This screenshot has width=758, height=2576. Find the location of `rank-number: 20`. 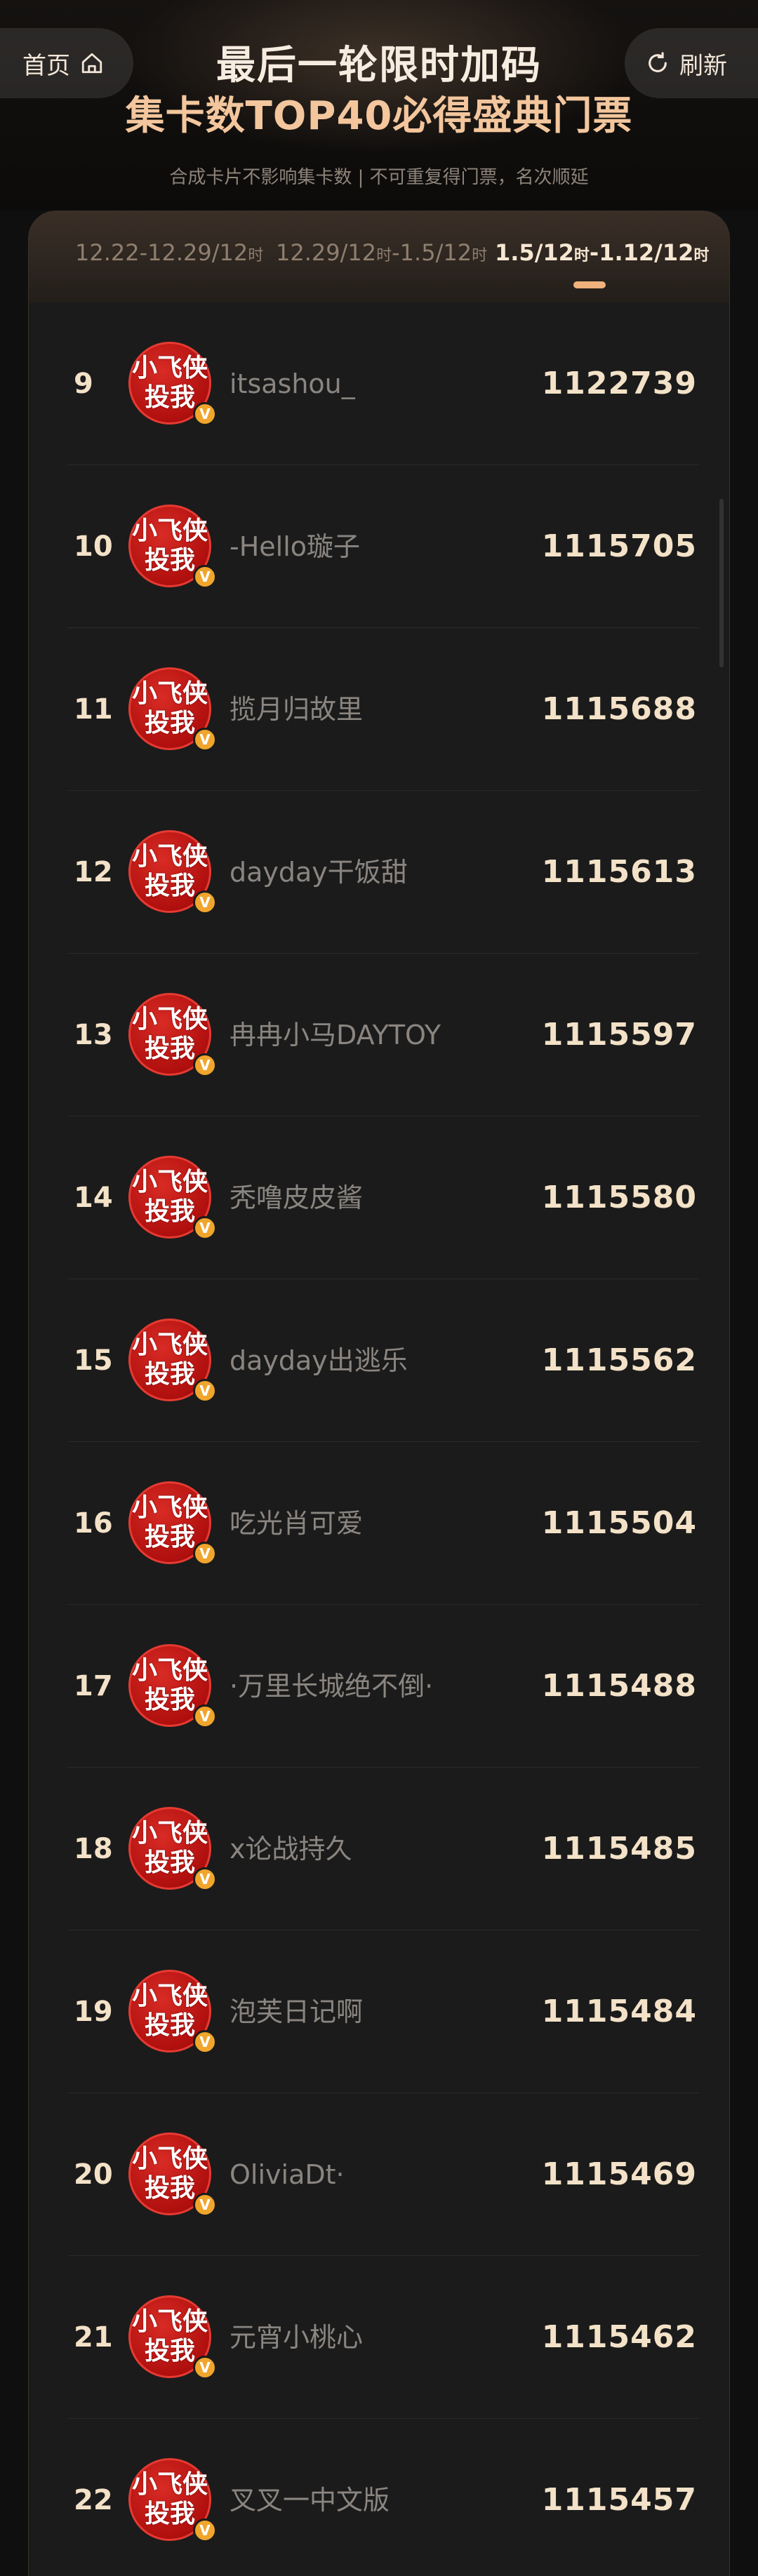

rank-number: 20 is located at coordinates (94, 2174).